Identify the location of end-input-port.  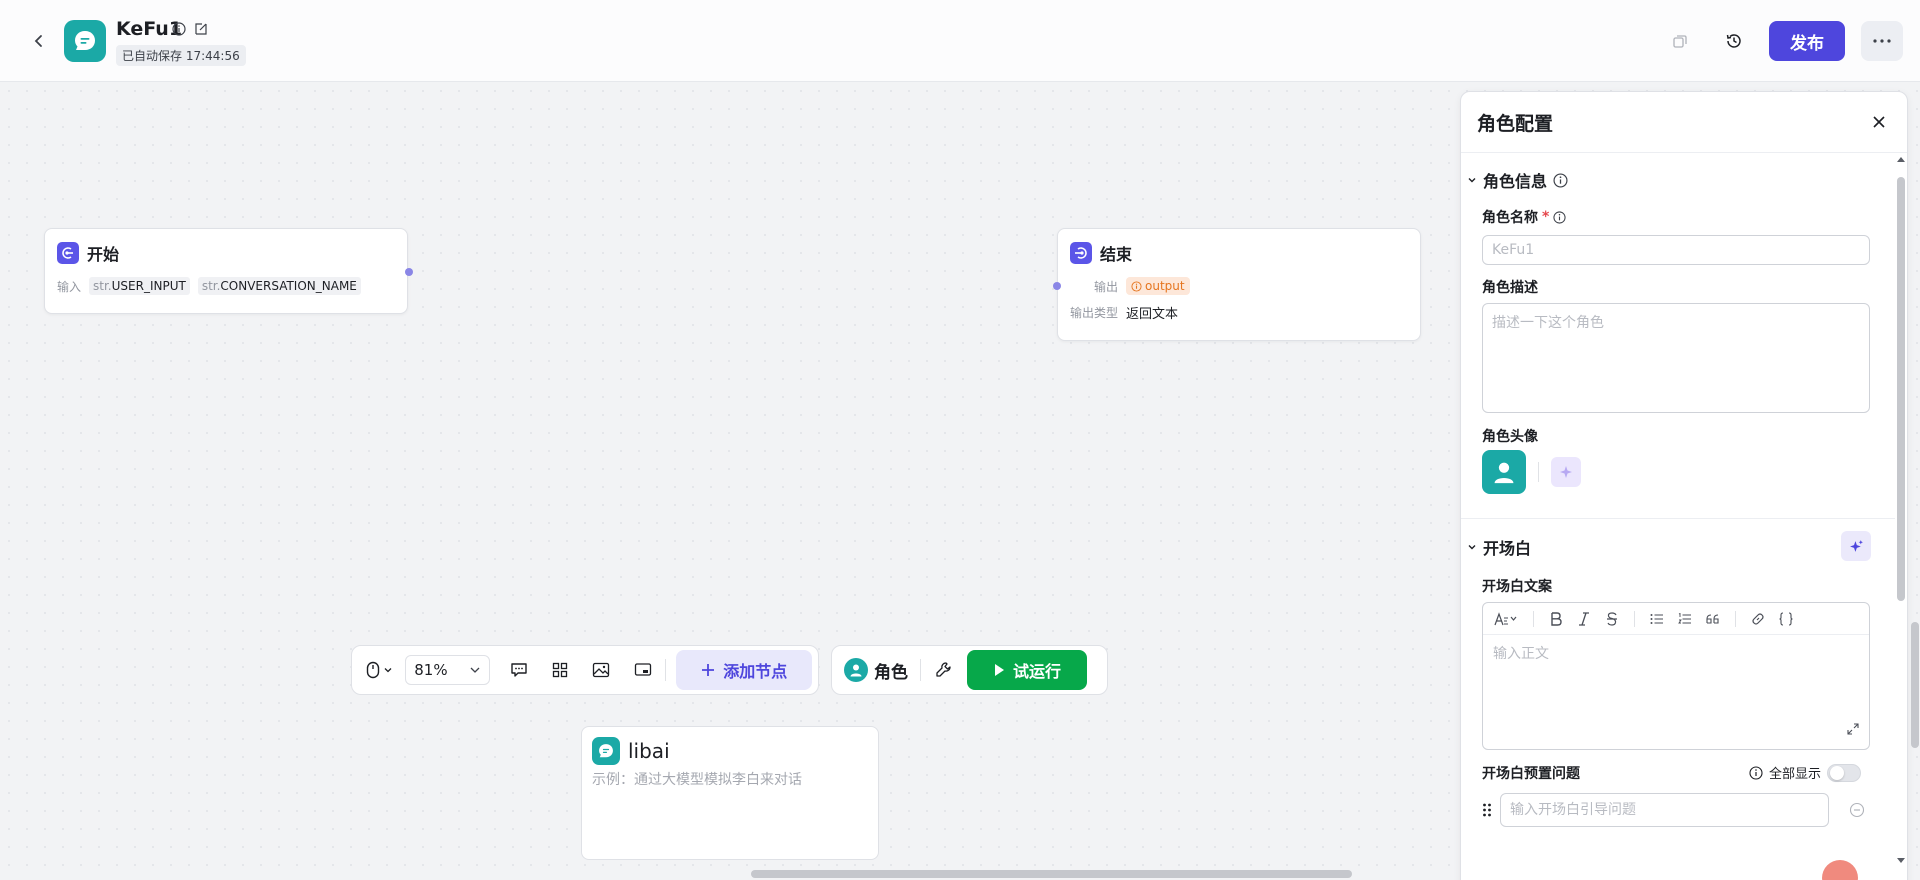
(1057, 286).